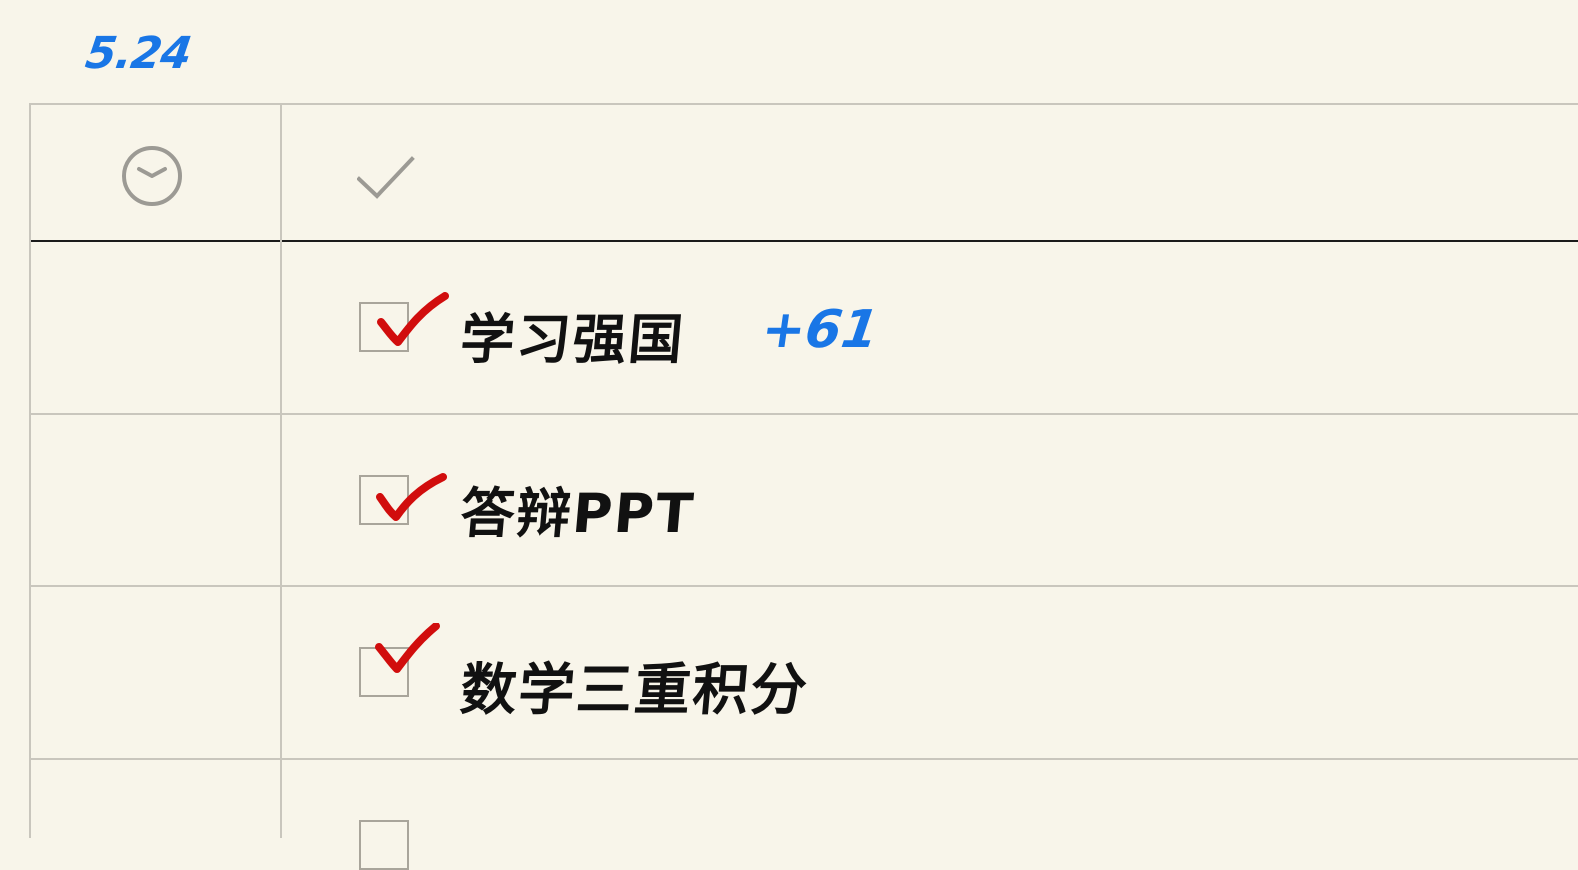 This screenshot has width=1578, height=870. What do you see at coordinates (820, 330) in the screenshot?
I see `task-note: +61` at bounding box center [820, 330].